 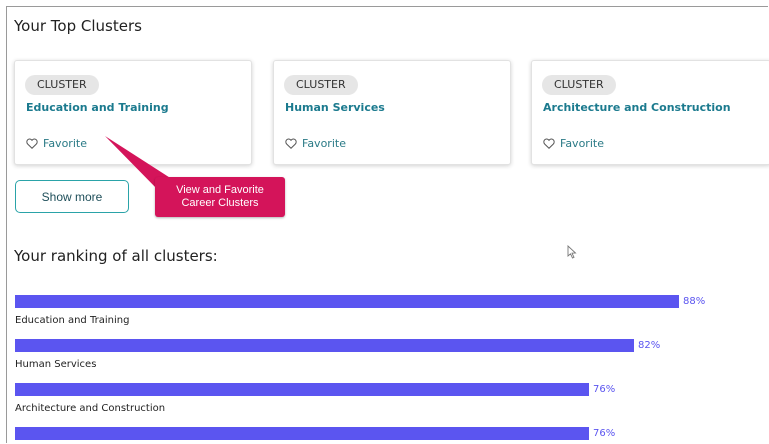 What do you see at coordinates (72, 320) in the screenshot?
I see `ranking-label: Education and Training` at bounding box center [72, 320].